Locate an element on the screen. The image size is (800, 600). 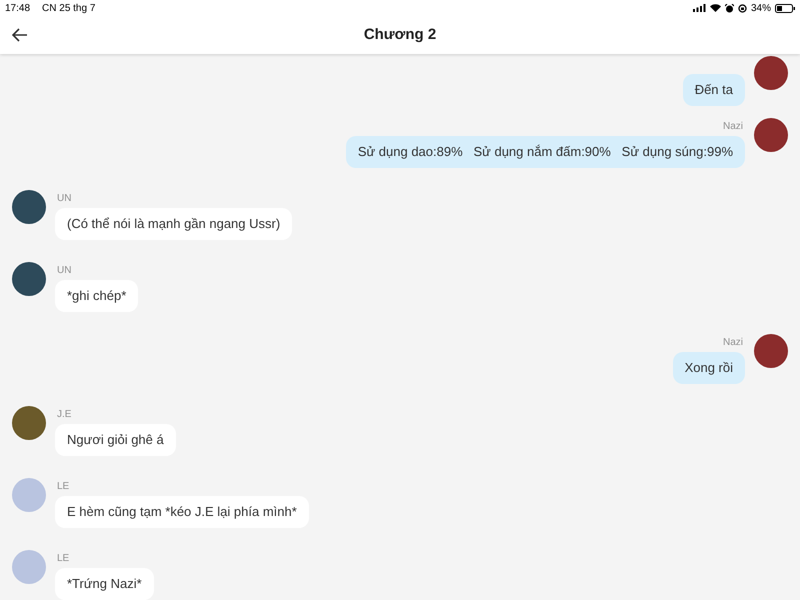
signal-icon is located at coordinates (699, 8).